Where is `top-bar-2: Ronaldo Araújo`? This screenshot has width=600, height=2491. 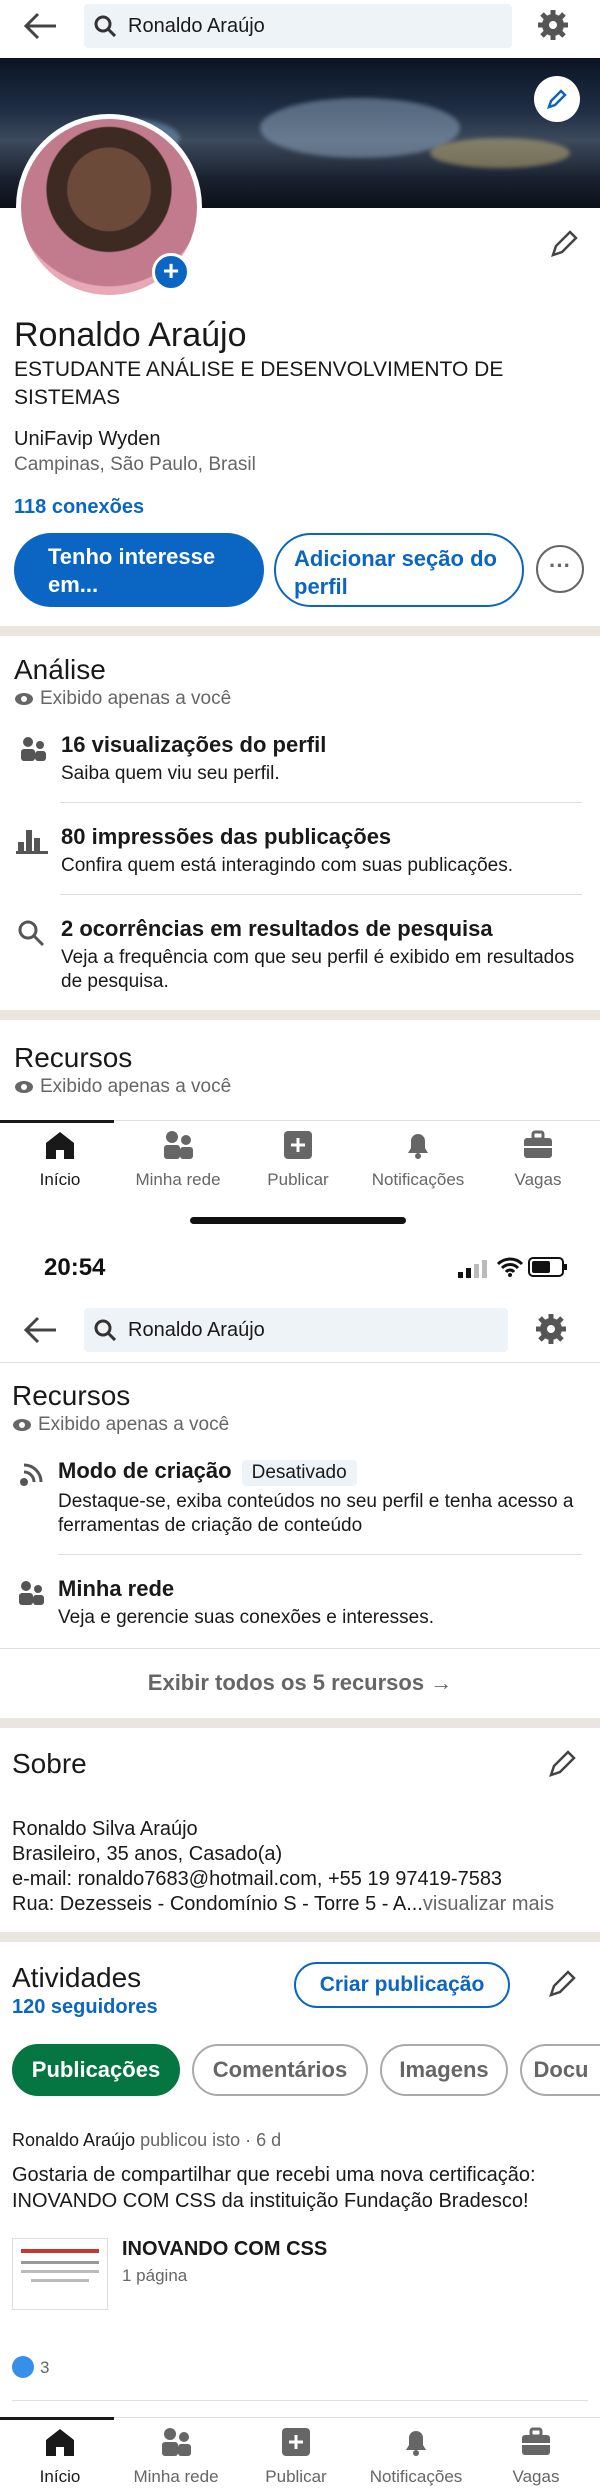
top-bar-2: Ronaldo Araújo is located at coordinates (300, 1330).